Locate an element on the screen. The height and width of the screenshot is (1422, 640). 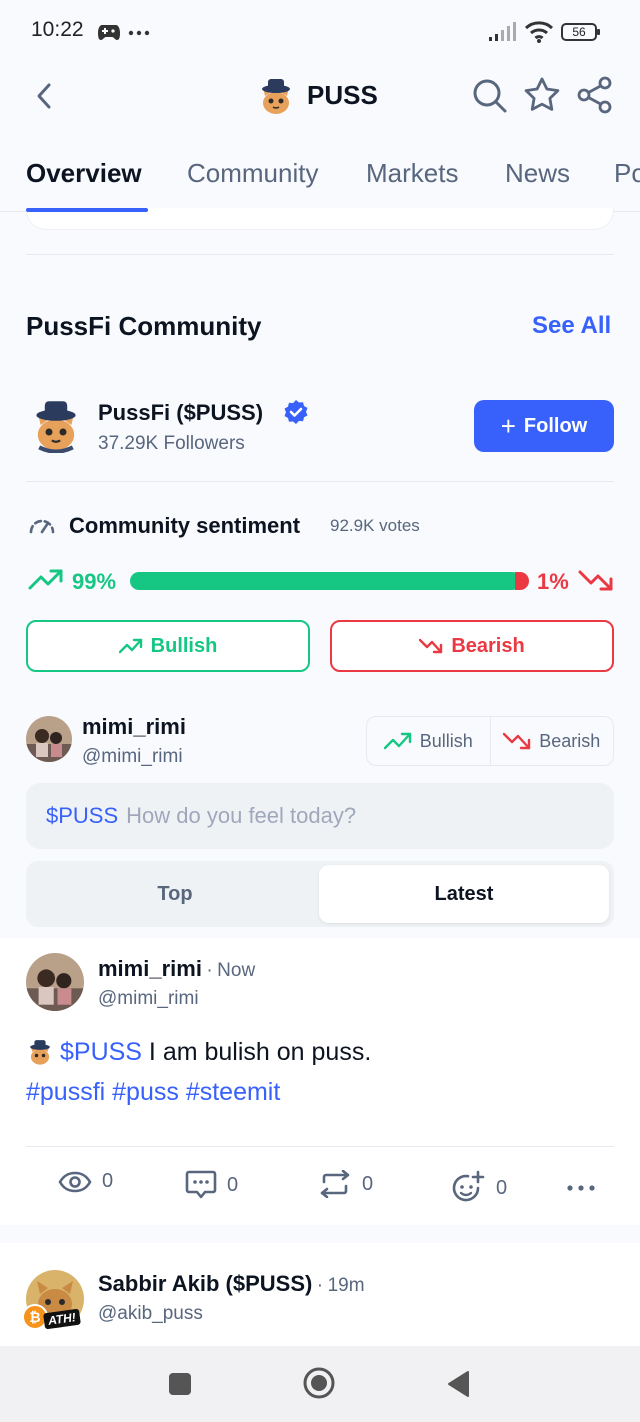
views-count: 0 is located at coordinates (108, 1181).